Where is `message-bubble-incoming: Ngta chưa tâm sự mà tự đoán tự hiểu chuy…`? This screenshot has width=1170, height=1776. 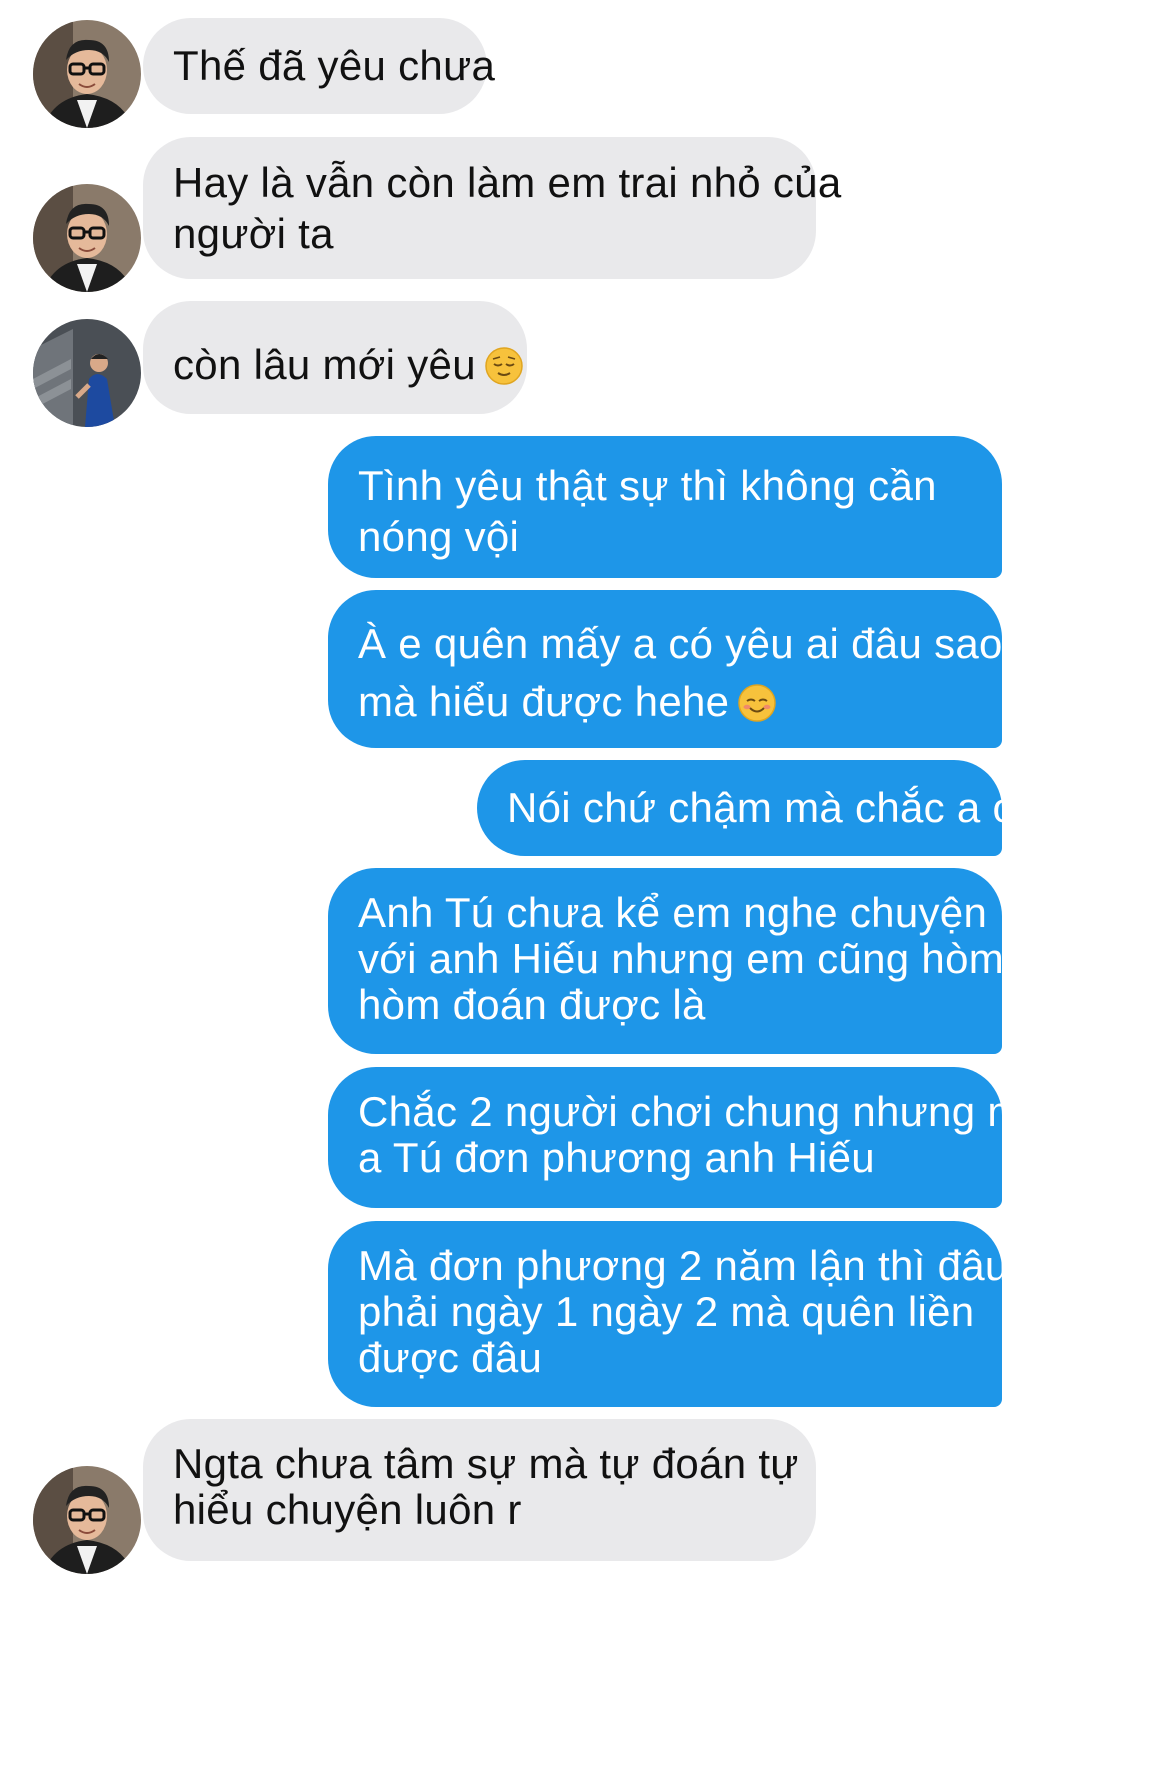 message-bubble-incoming: Ngta chưa tâm sự mà tự đoán tự hiểu chuy… is located at coordinates (479, 1490).